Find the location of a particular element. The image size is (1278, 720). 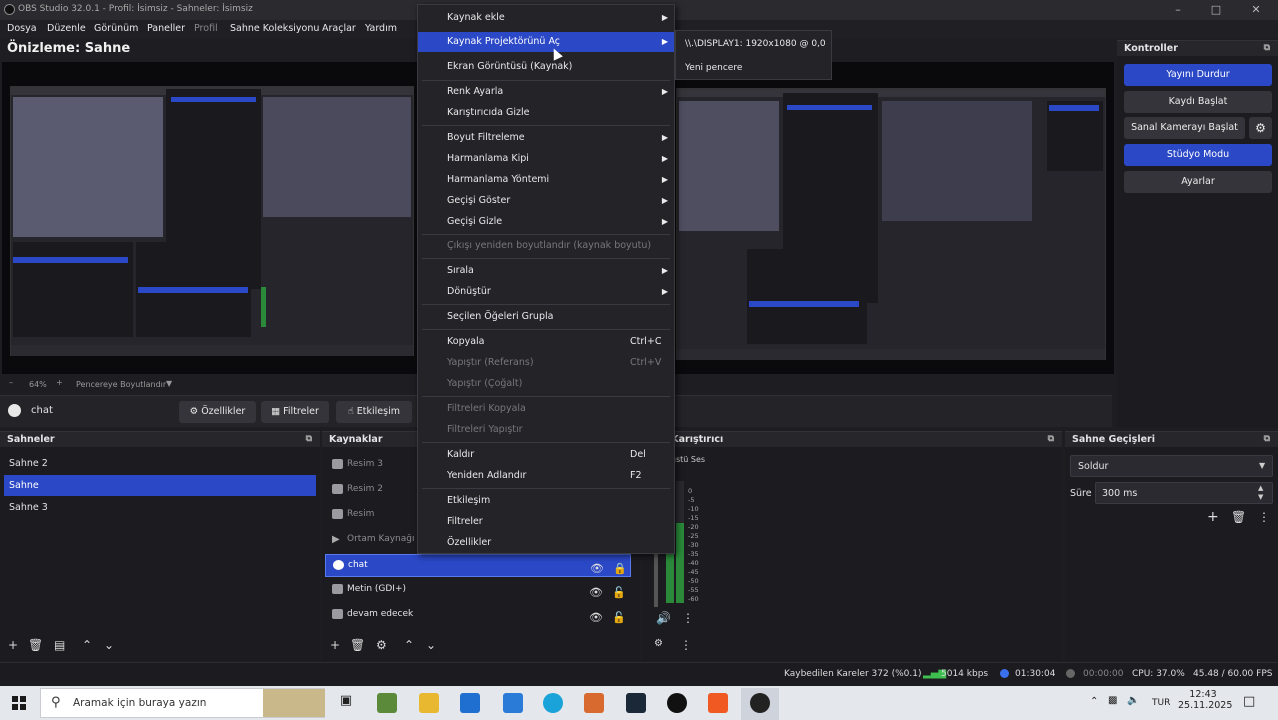

tiktok-icon is located at coordinates (677, 703).